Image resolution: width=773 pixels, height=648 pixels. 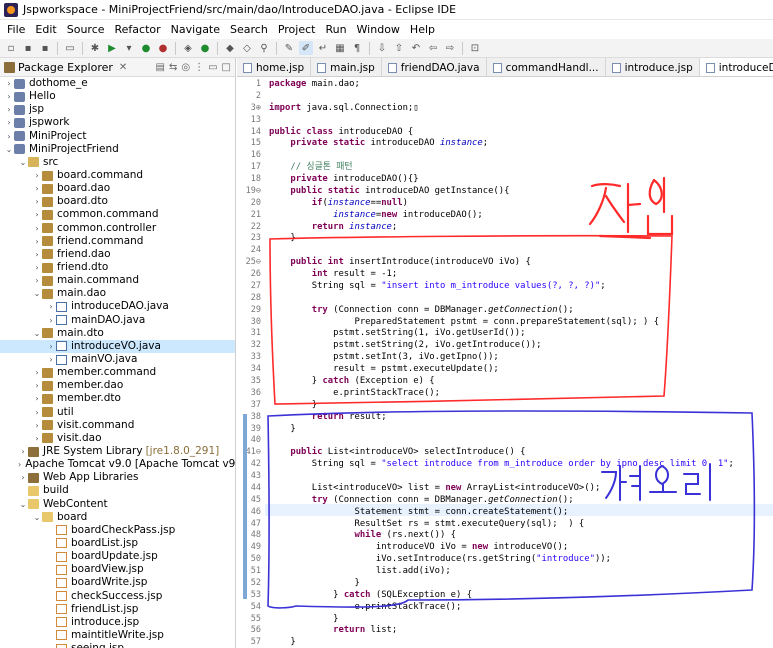 What do you see at coordinates (341, 133) in the screenshot?
I see `code-line: public class introduceDAO {` at bounding box center [341, 133].